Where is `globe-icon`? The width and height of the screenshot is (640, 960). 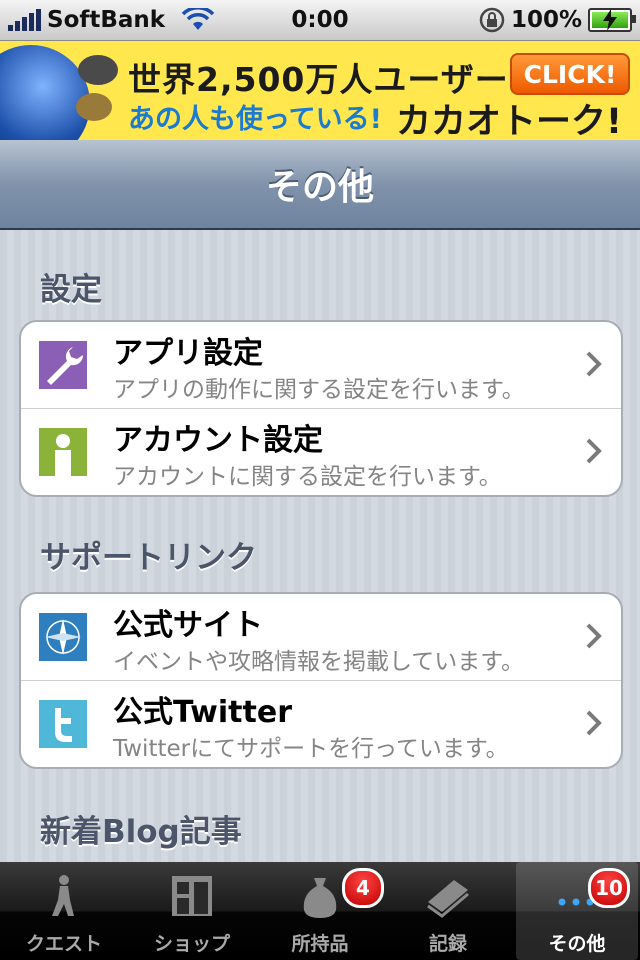
globe-icon is located at coordinates (45, 92).